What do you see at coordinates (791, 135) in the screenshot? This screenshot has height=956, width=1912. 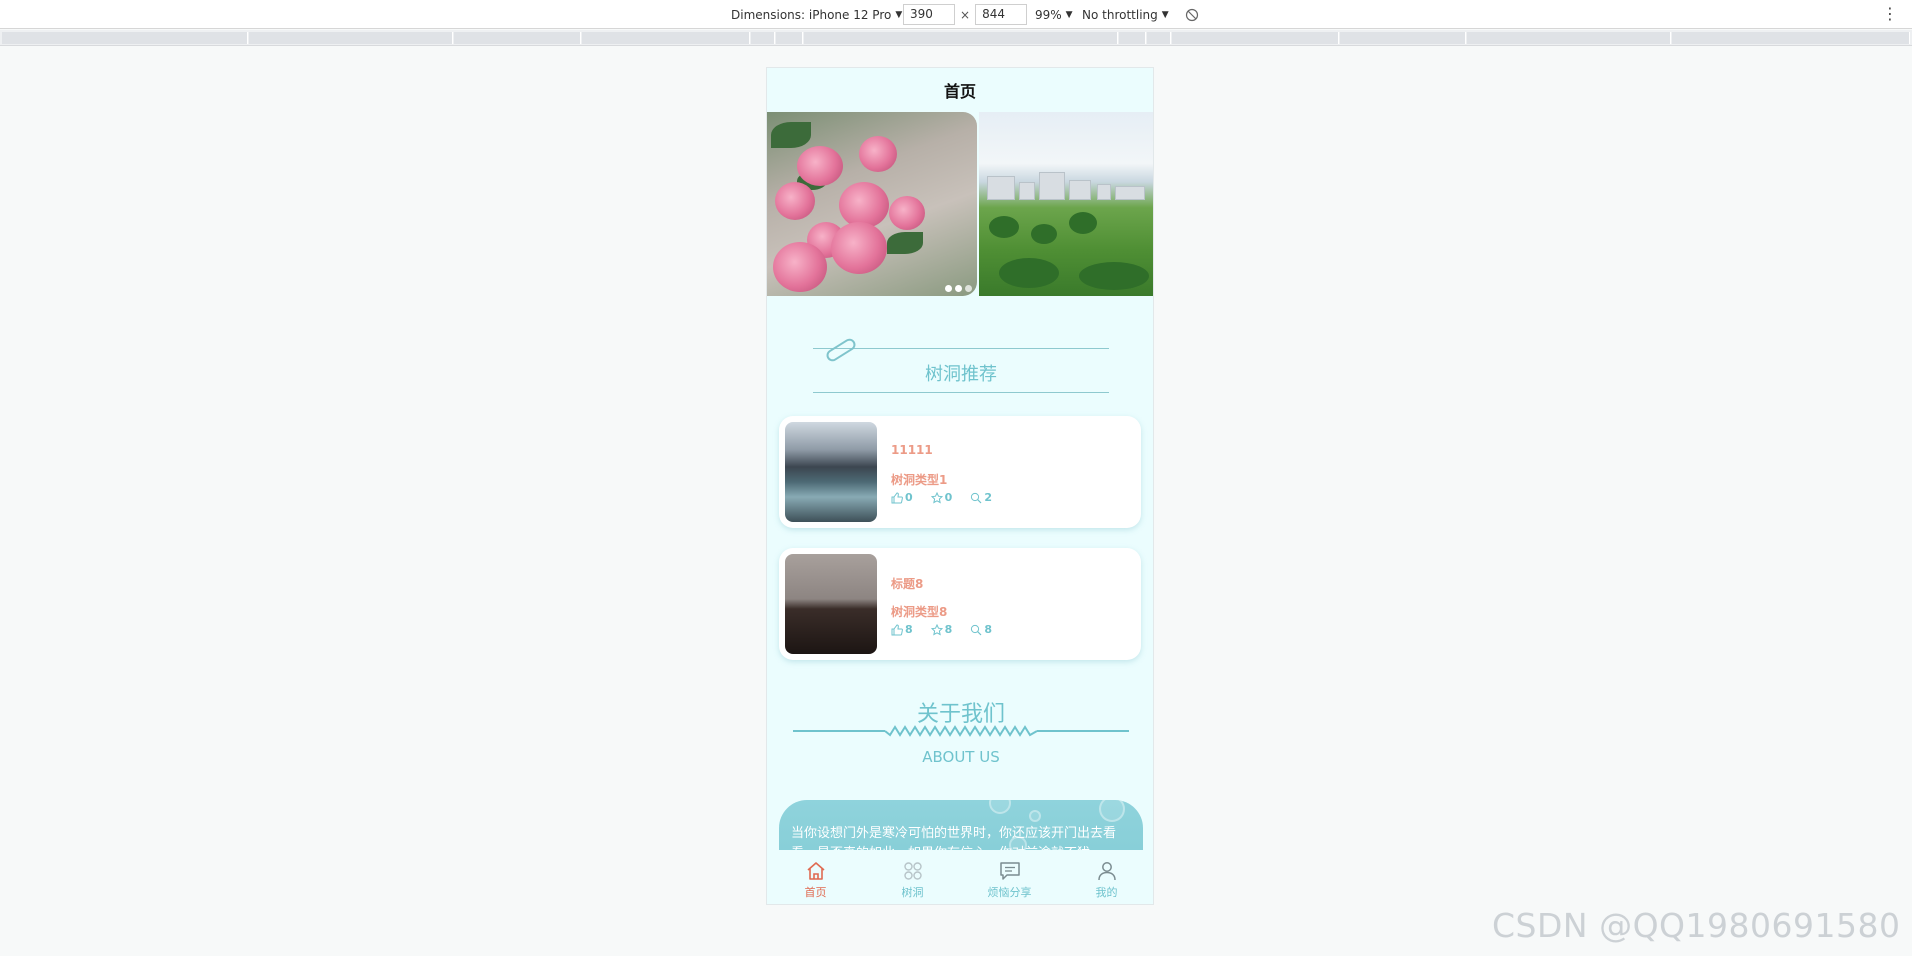 I see `leaf-shape` at bounding box center [791, 135].